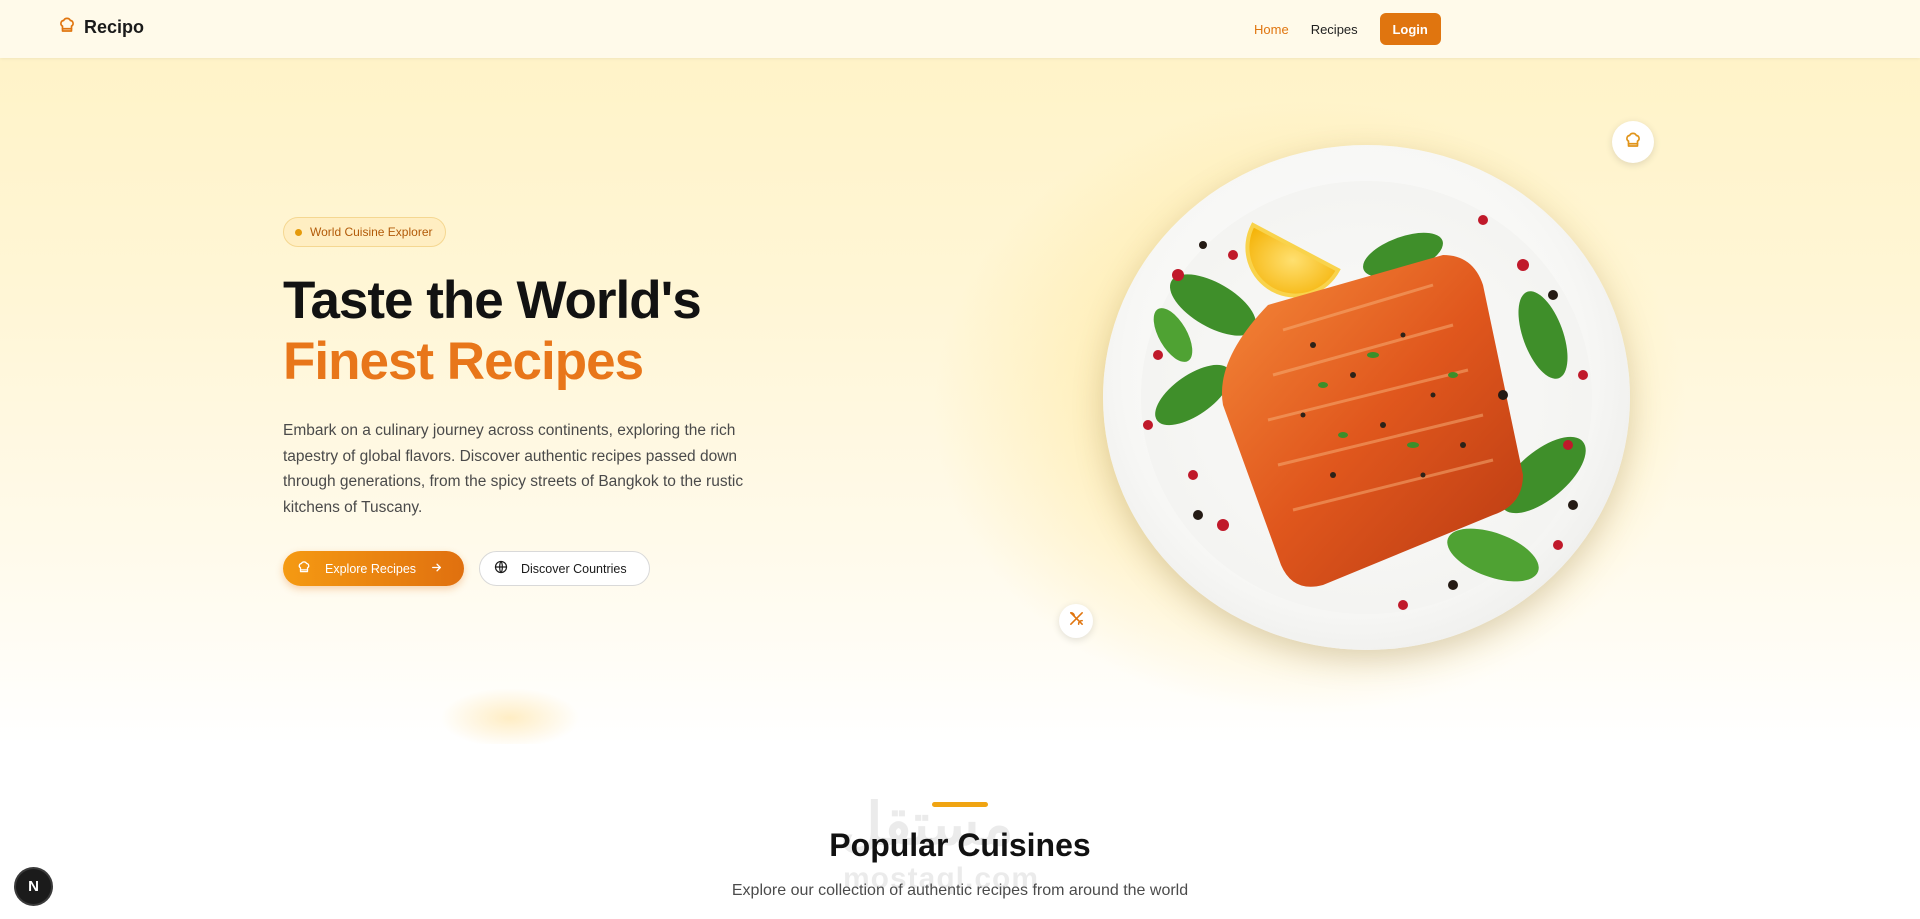  I want to click on dev-tools-badge: N, so click(33, 886).